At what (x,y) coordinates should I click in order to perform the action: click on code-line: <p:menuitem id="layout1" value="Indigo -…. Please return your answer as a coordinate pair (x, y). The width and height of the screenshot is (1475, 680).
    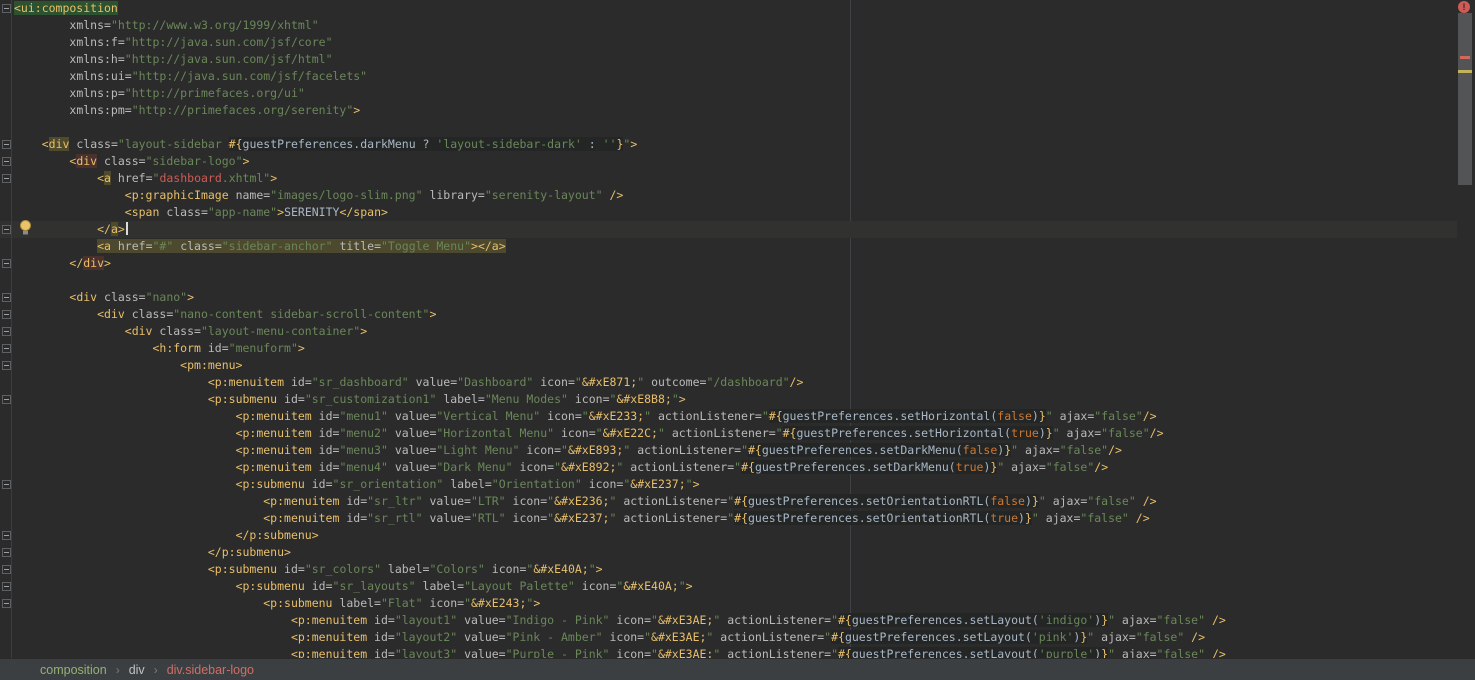
    Looking at the image, I should click on (728, 620).